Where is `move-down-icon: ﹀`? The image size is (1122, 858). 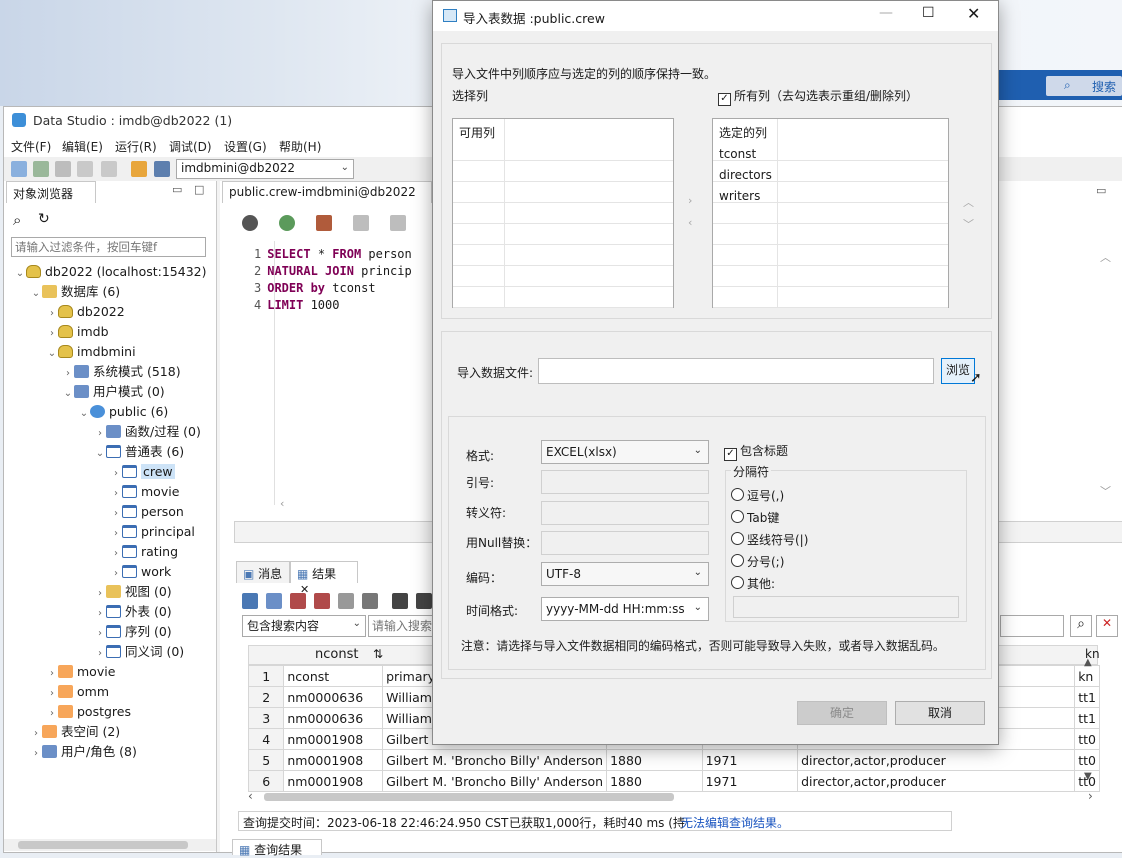
move-down-icon: ﹀ is located at coordinates (968, 224).